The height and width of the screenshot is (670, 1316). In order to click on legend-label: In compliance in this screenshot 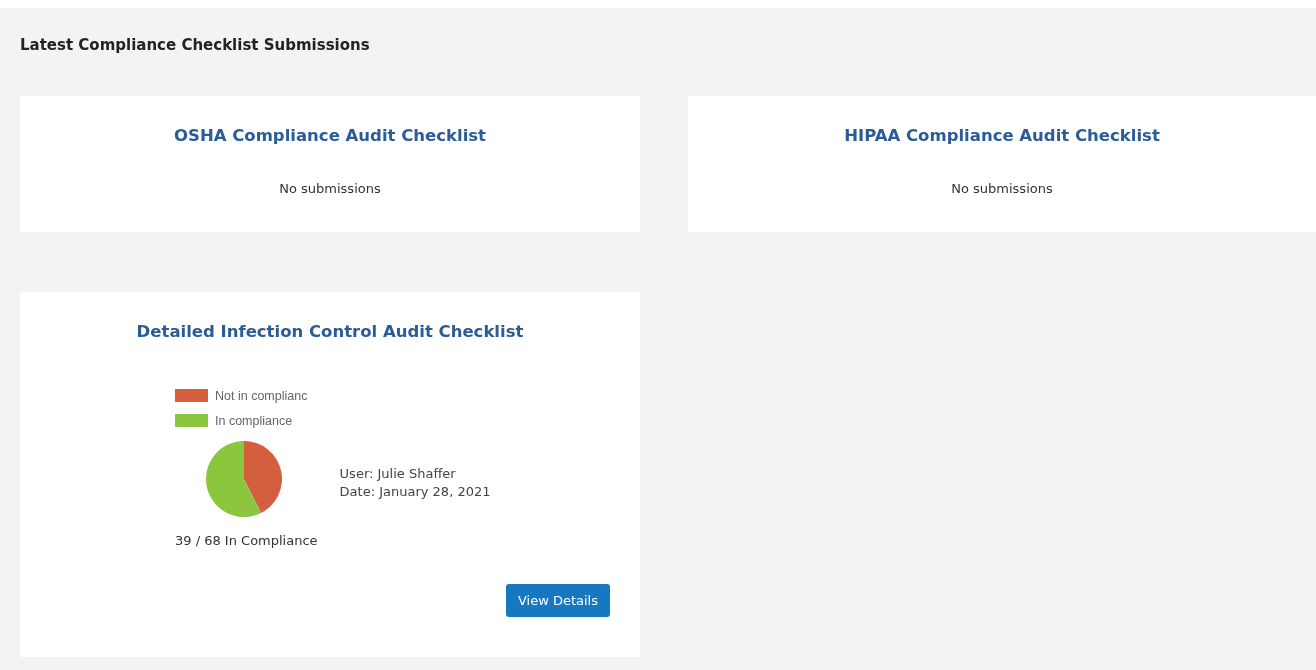, I will do `click(254, 420)`.